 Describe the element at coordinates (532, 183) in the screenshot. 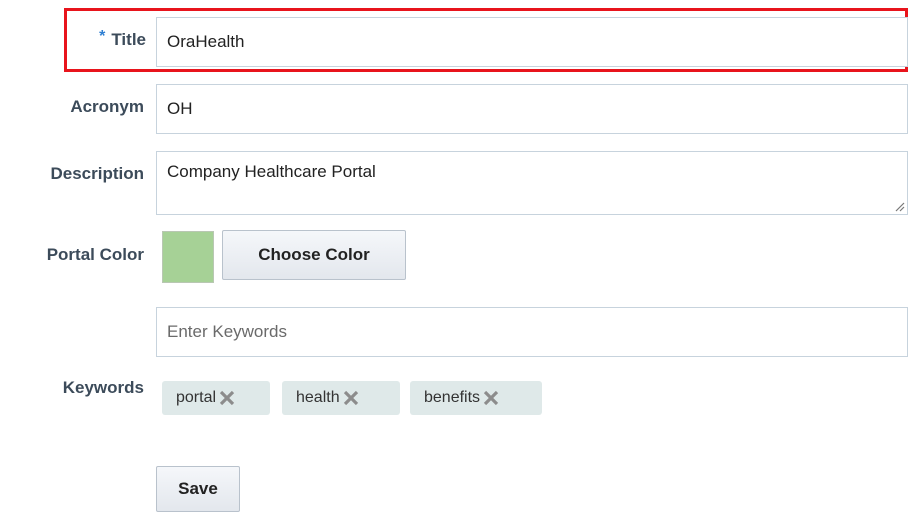

I see `description-textarea: Company Healthcare Portal` at that location.